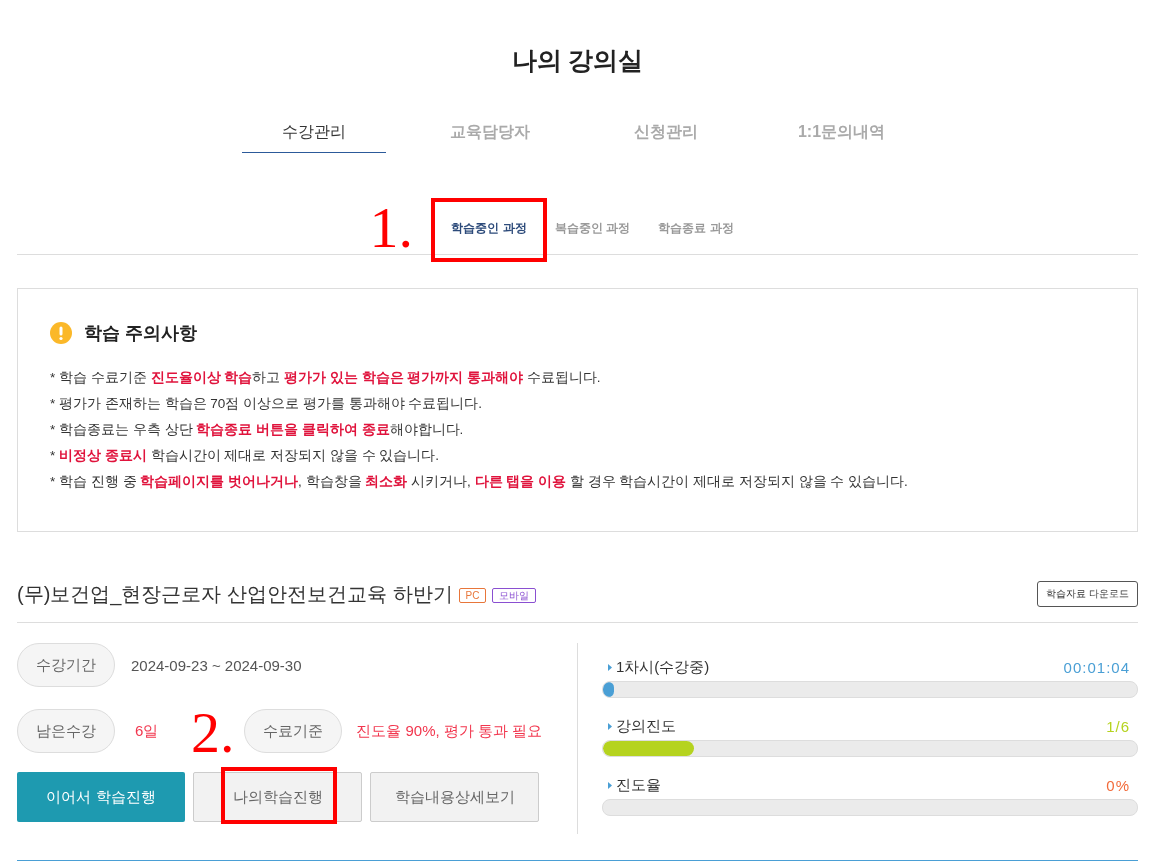 The width and height of the screenshot is (1155, 863). Describe the element at coordinates (592, 228) in the screenshot. I see `sub-tab: 복습중인 과정` at that location.